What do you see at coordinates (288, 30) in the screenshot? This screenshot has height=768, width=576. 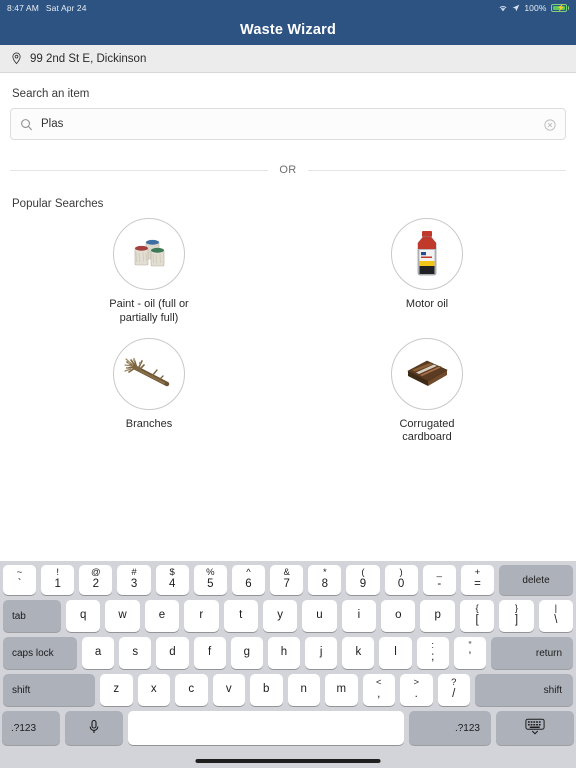 I see `page-title: Waste Wizard` at bounding box center [288, 30].